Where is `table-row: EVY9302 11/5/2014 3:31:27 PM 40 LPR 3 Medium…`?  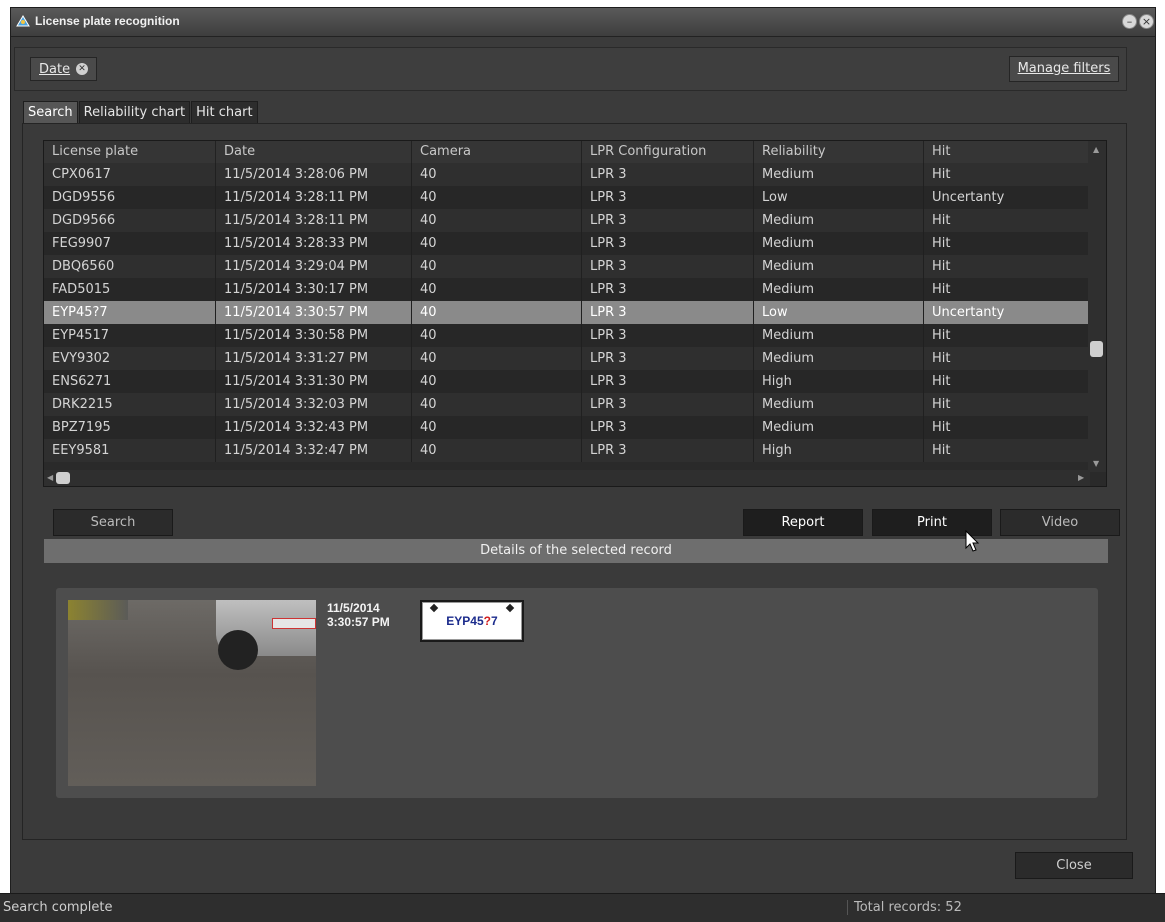
table-row: EVY9302 11/5/2014 3:31:27 PM 40 LPR 3 Medium… is located at coordinates (567, 358).